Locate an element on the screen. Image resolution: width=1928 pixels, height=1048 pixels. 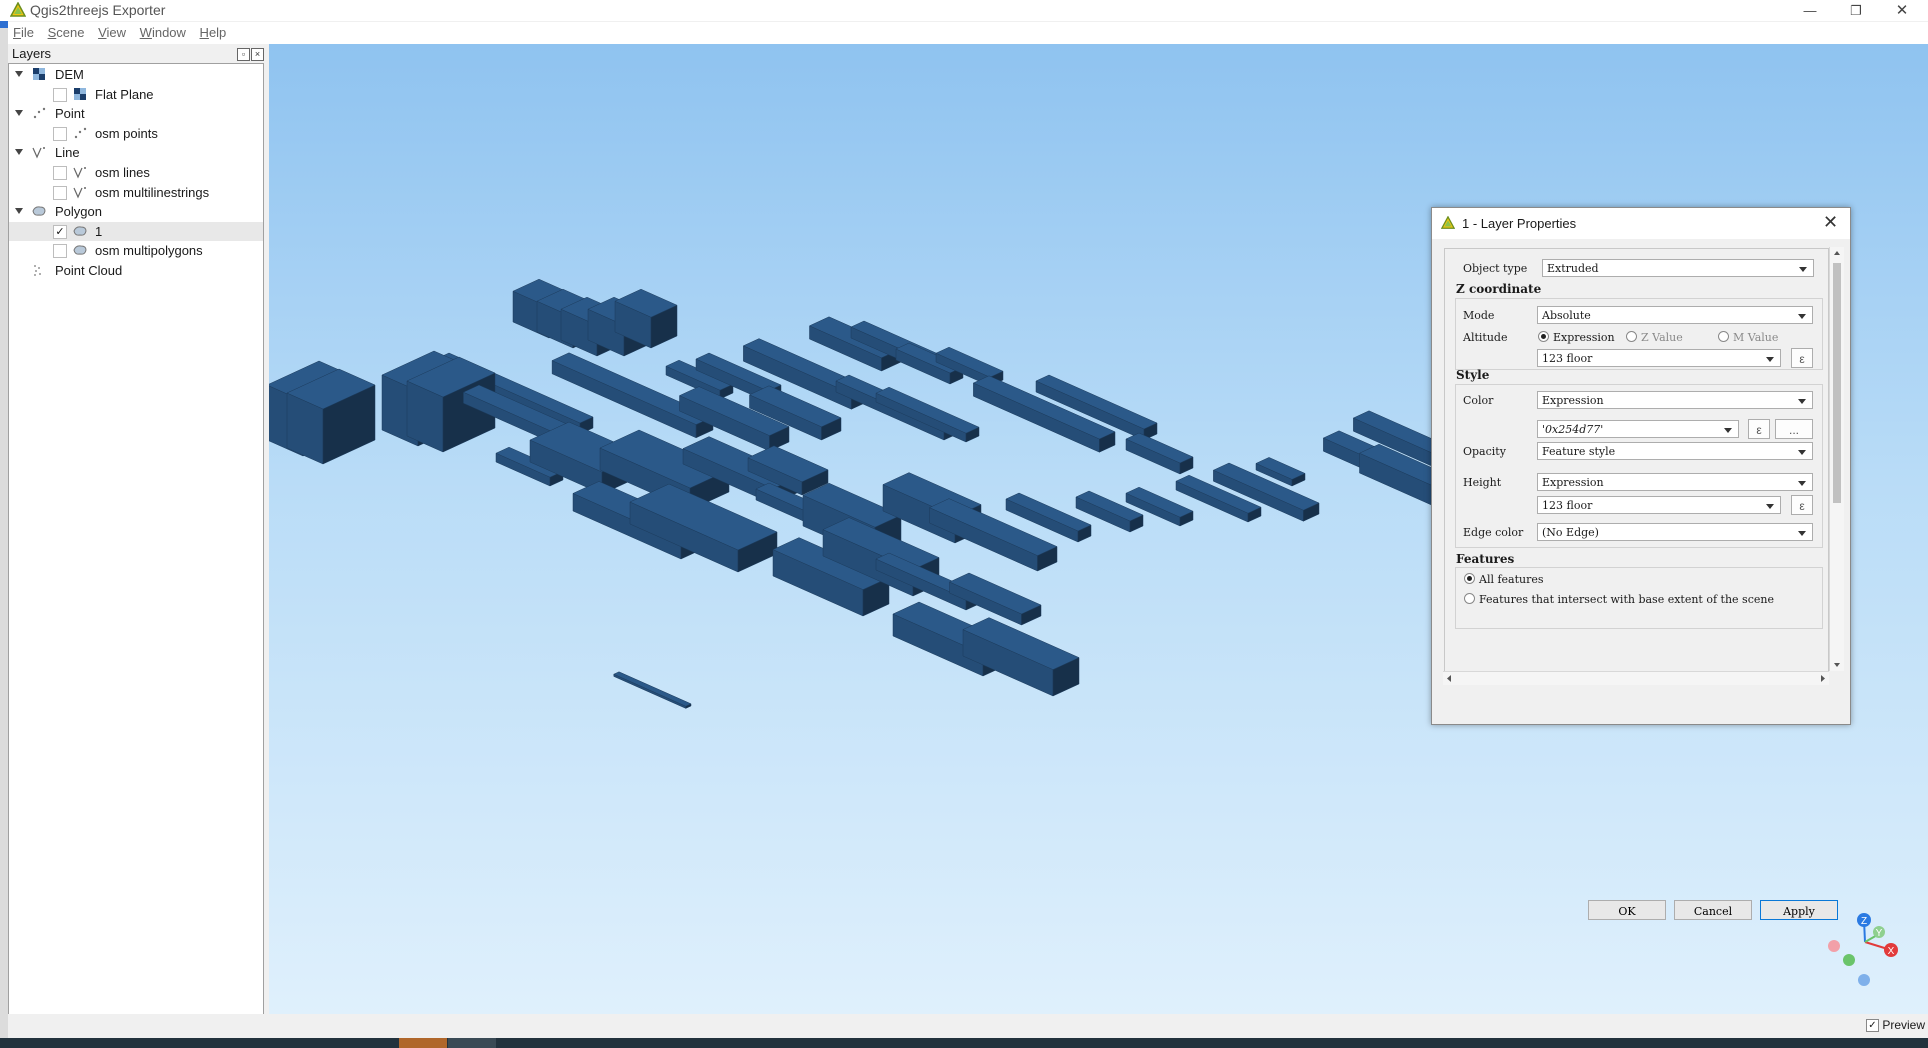
raster-icon is located at coordinates (80, 93).